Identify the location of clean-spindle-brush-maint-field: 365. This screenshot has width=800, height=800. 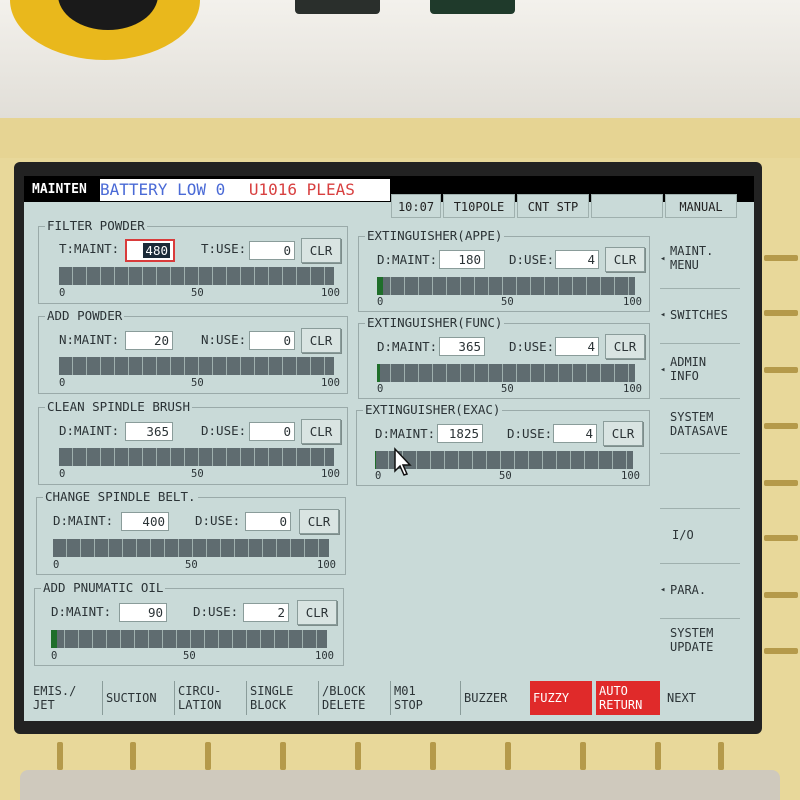
(149, 431).